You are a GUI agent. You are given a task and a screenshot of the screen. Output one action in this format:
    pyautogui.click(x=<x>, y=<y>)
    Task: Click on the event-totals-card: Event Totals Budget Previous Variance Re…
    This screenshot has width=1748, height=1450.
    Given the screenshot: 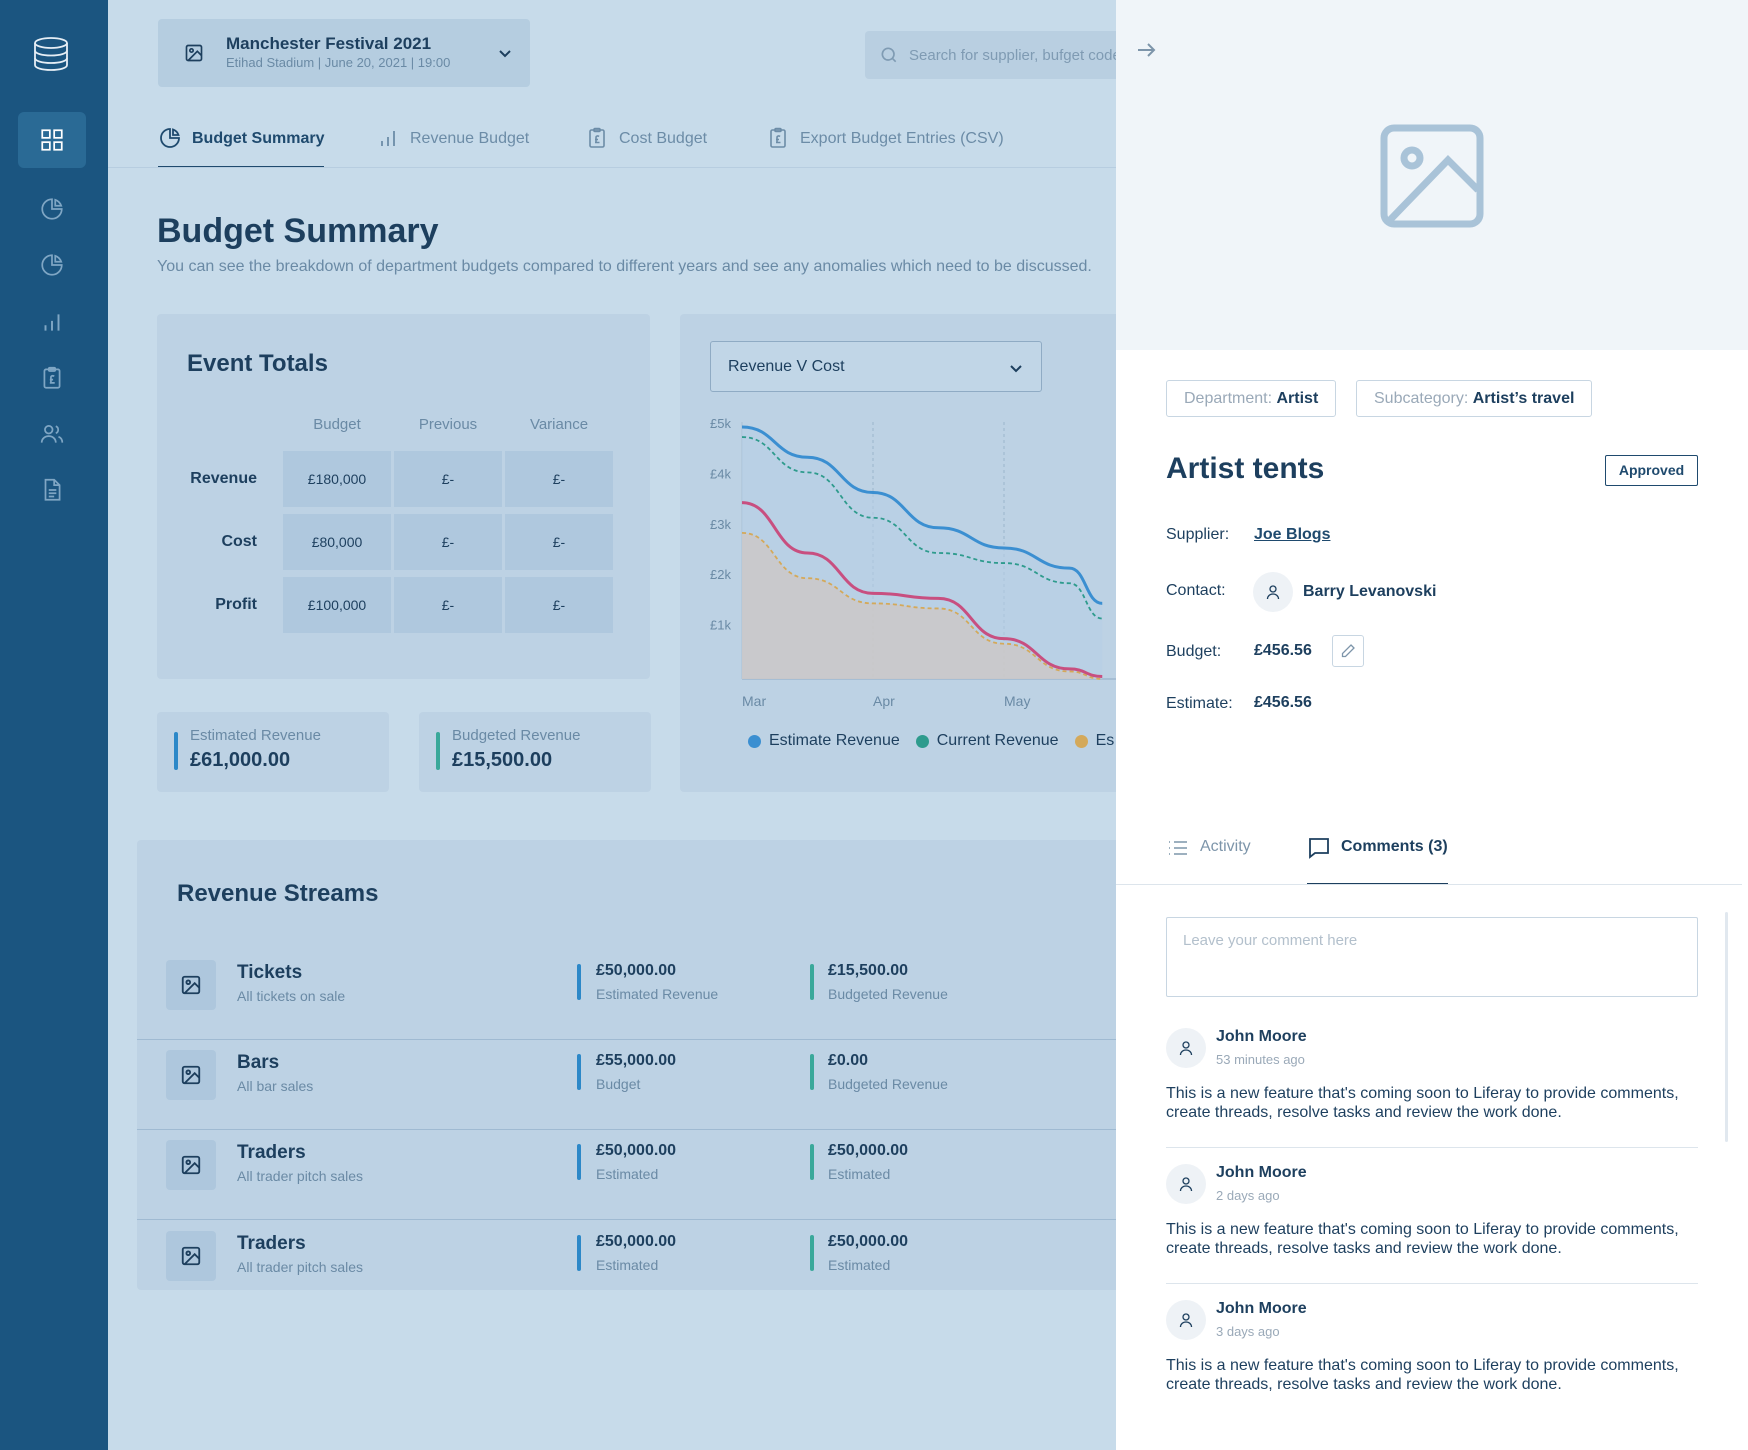 What is the action you would take?
    pyautogui.click(x=403, y=496)
    